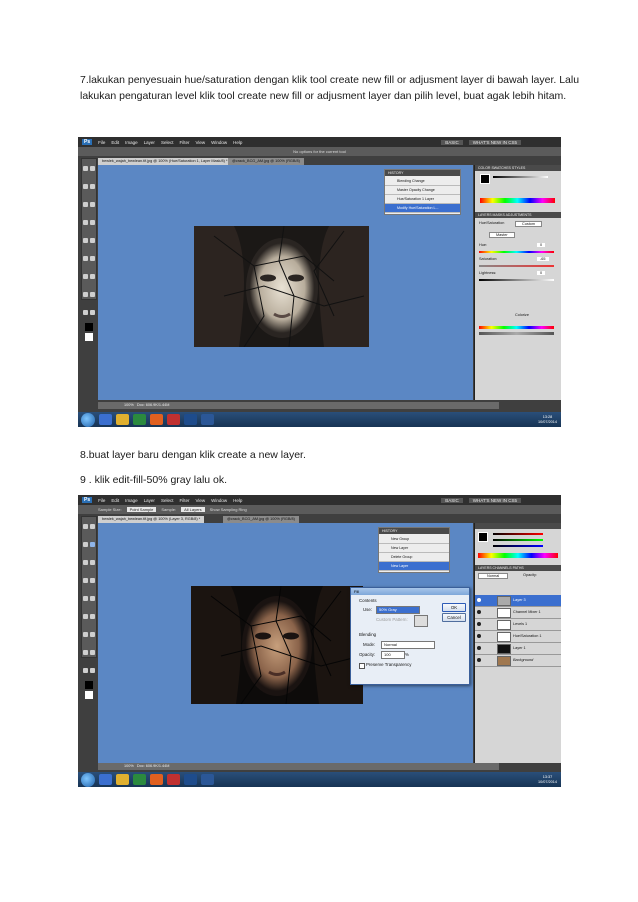 The height and width of the screenshot is (902, 638). I want to click on color-slider, so click(520, 177).